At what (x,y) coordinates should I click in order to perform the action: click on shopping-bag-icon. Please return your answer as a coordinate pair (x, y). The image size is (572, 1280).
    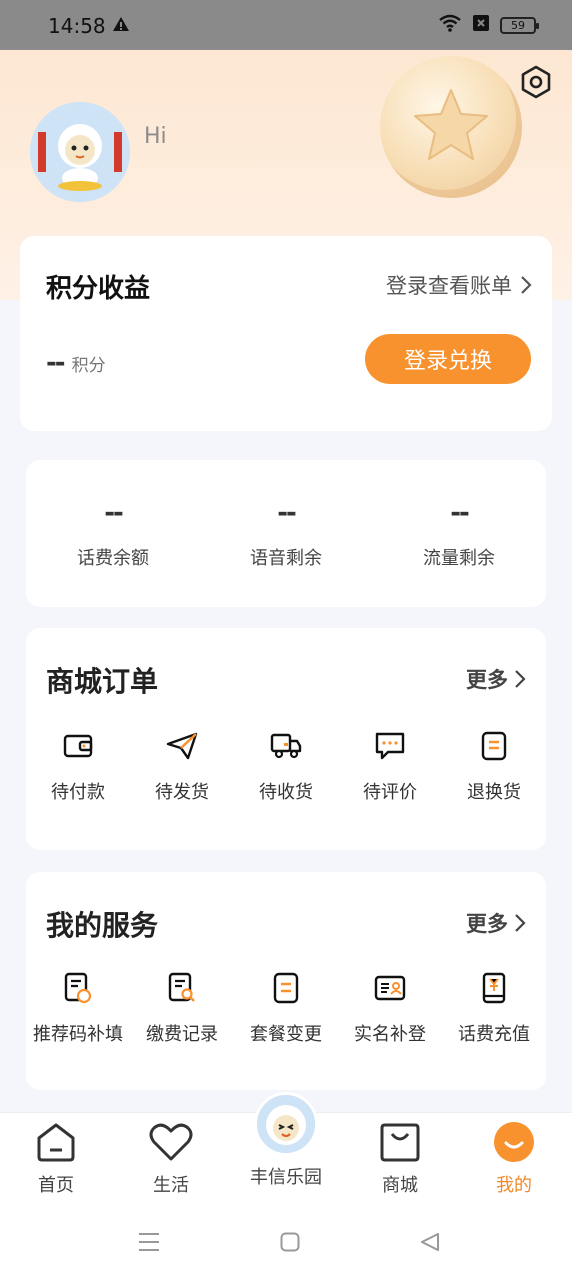
    Looking at the image, I should click on (400, 1142).